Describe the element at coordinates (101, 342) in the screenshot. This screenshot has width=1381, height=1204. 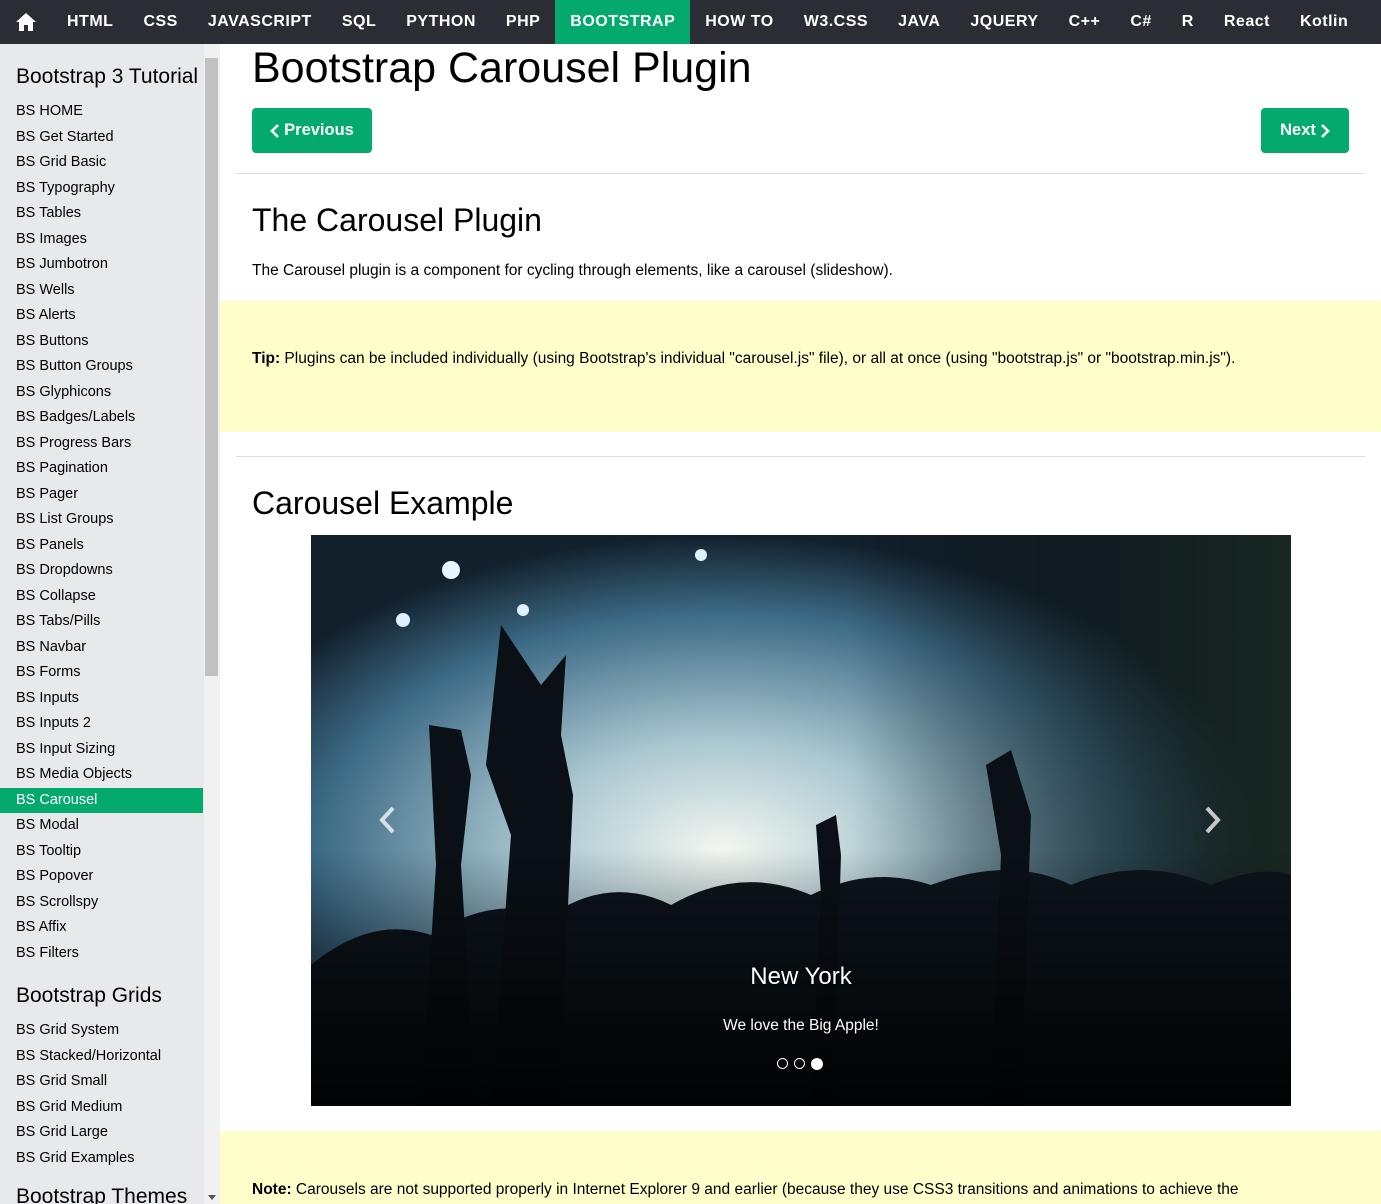
I see `sidebar-link-bs-buttons: BS Buttons` at that location.